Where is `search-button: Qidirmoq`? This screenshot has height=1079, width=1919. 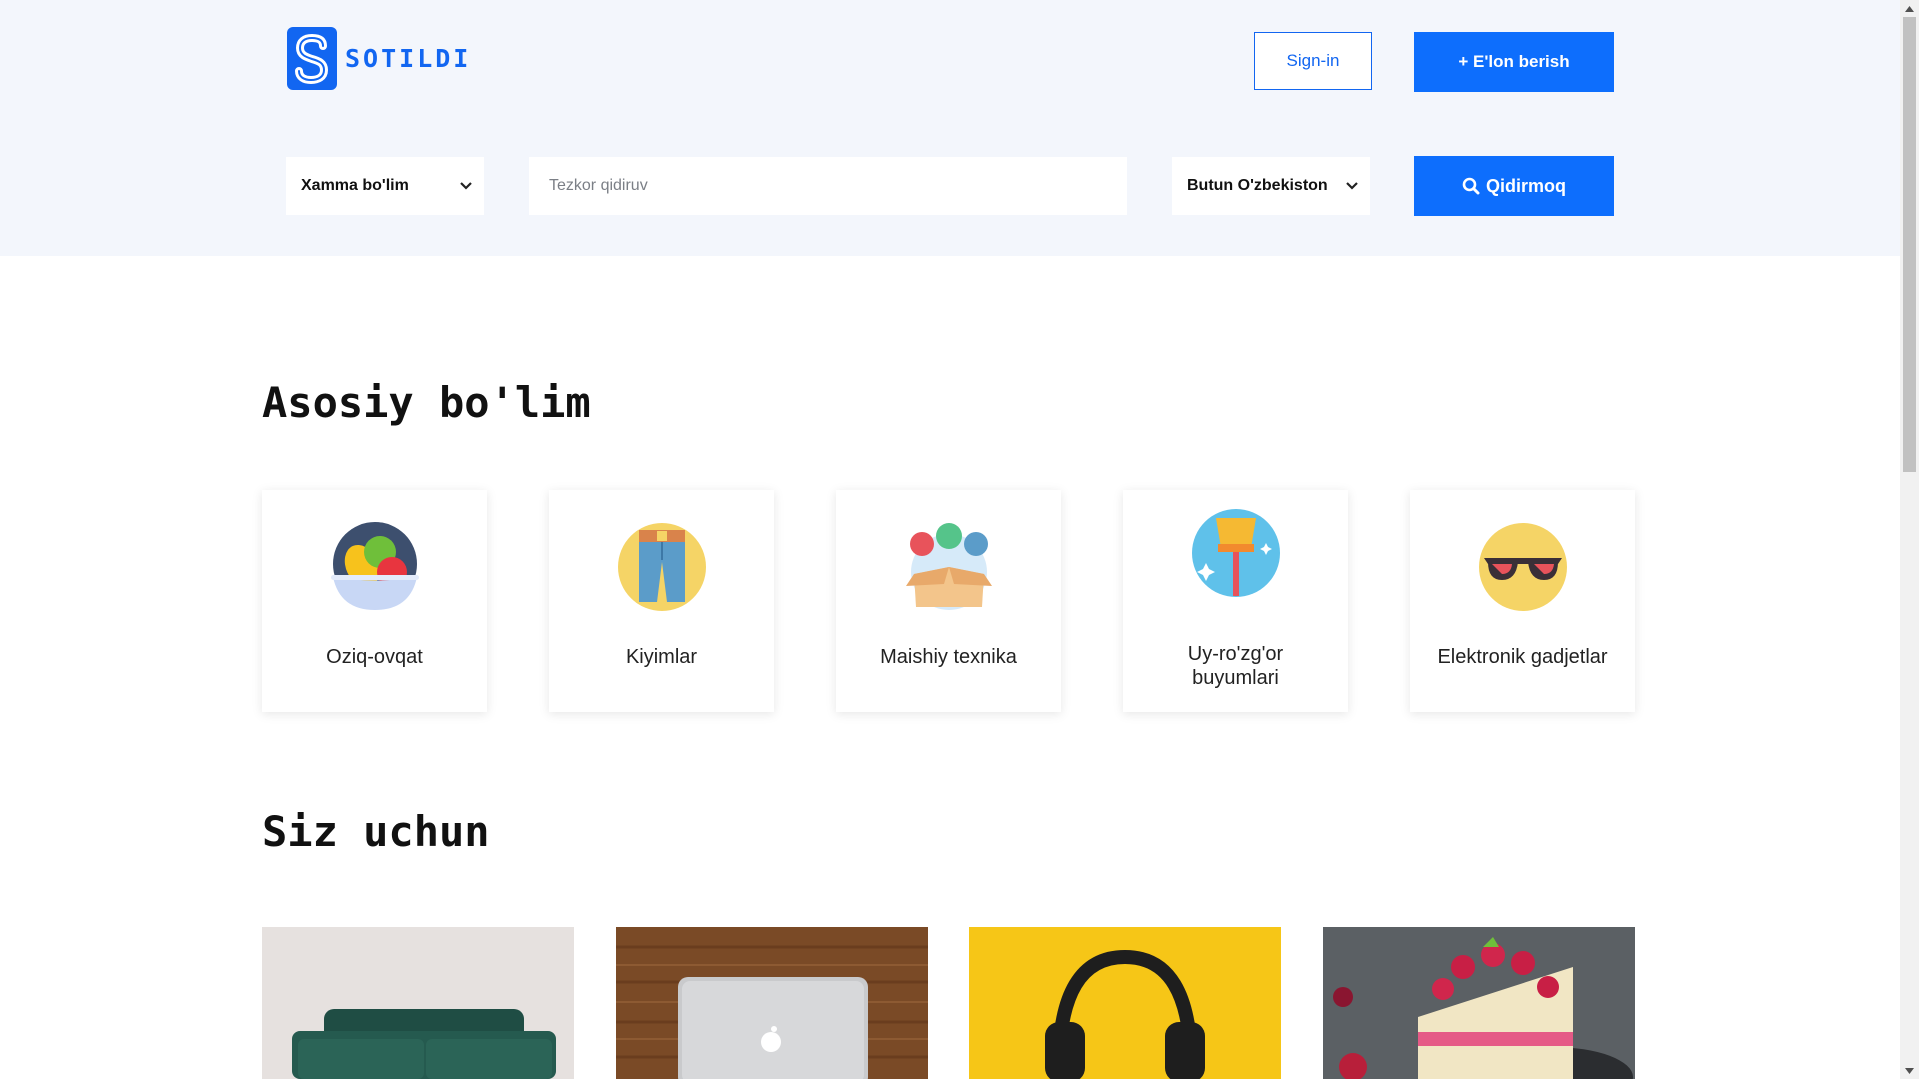 search-button: Qidirmoq is located at coordinates (1514, 186).